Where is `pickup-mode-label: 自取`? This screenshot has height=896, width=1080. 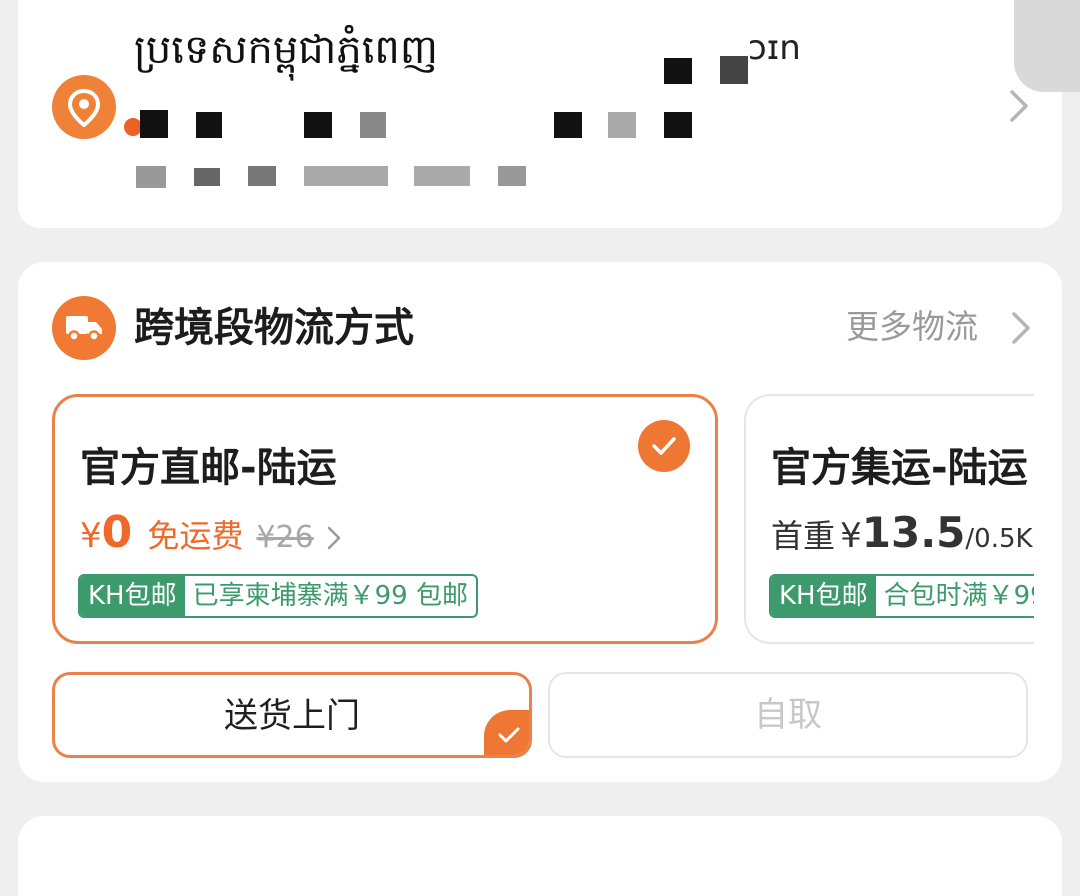
pickup-mode-label: 自取 is located at coordinates (788, 715).